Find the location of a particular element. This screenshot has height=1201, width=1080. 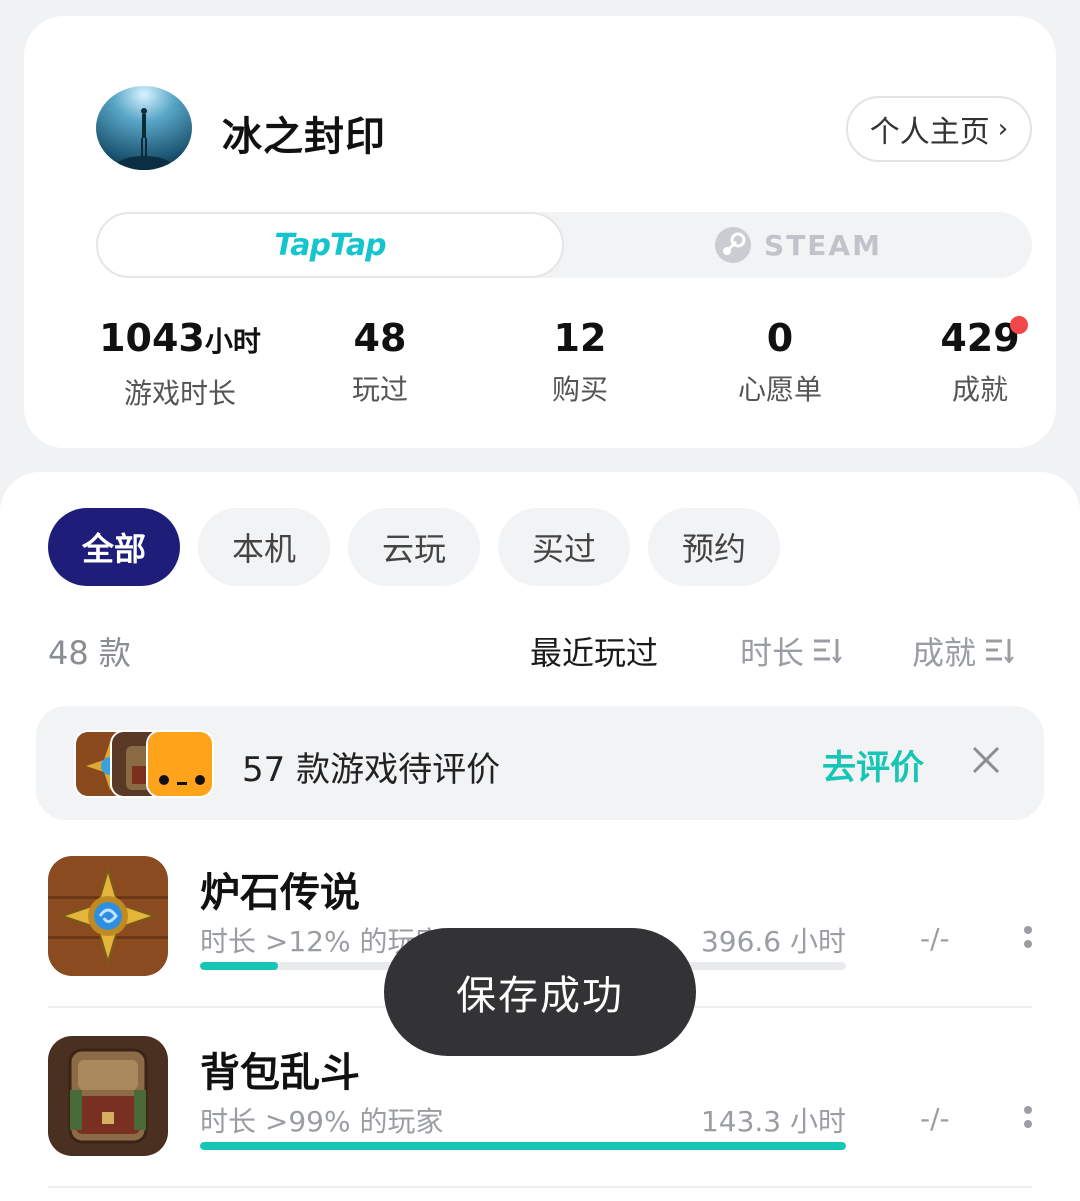

filter-chip-local: 本机 is located at coordinates (264, 547).